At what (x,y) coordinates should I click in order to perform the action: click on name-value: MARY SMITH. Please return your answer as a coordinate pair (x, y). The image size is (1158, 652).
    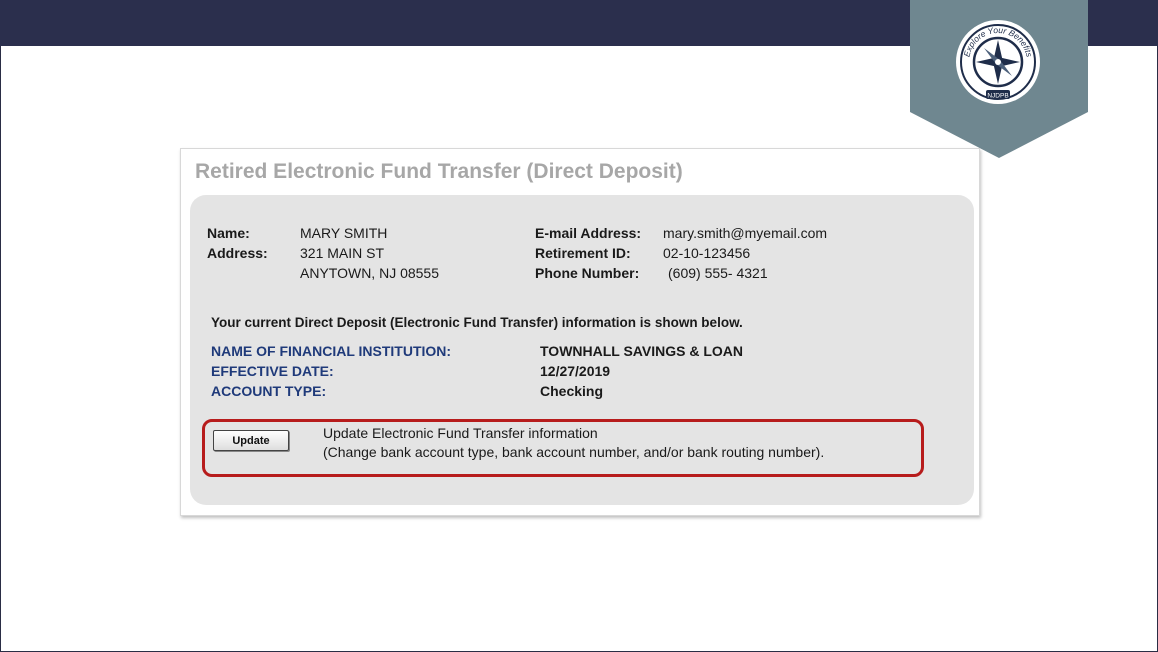
    Looking at the image, I should click on (344, 233).